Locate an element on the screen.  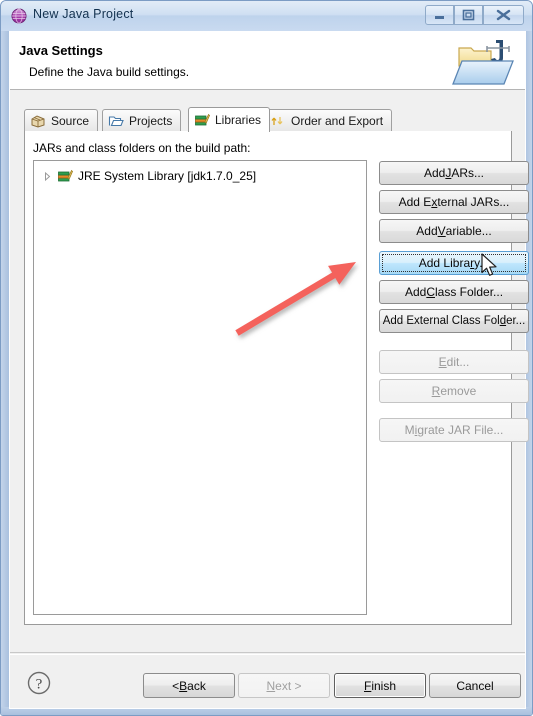
next-button: Next > is located at coordinates (284, 685).